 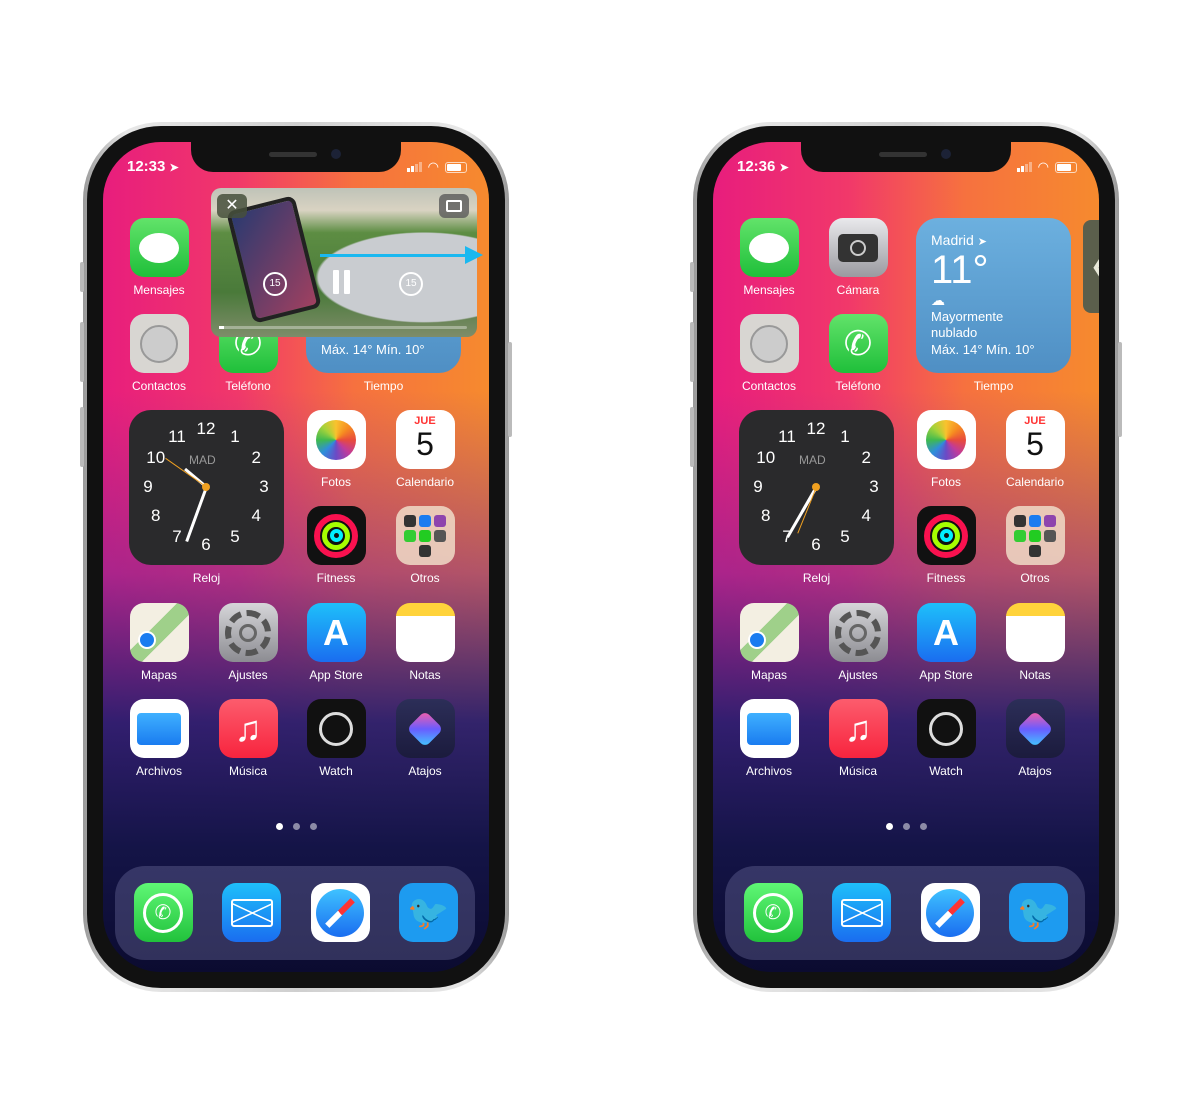 What do you see at coordinates (343, 327) in the screenshot?
I see `video-progress-bar` at bounding box center [343, 327].